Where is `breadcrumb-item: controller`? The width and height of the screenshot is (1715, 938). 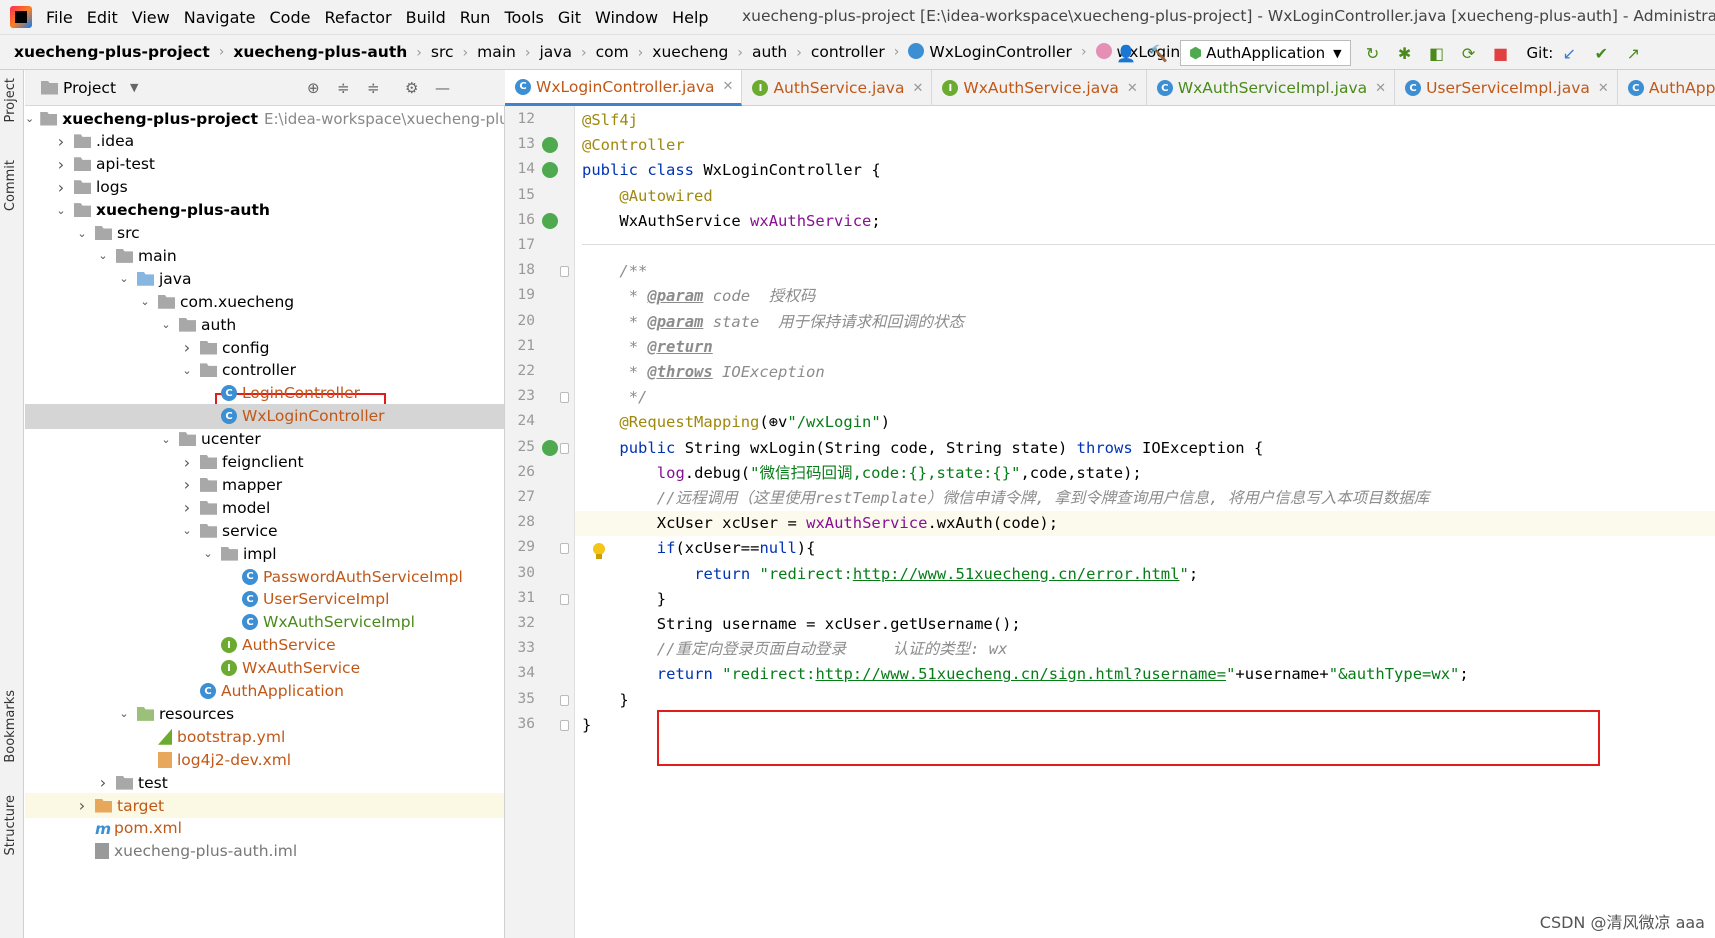 breadcrumb-item: controller is located at coordinates (848, 52).